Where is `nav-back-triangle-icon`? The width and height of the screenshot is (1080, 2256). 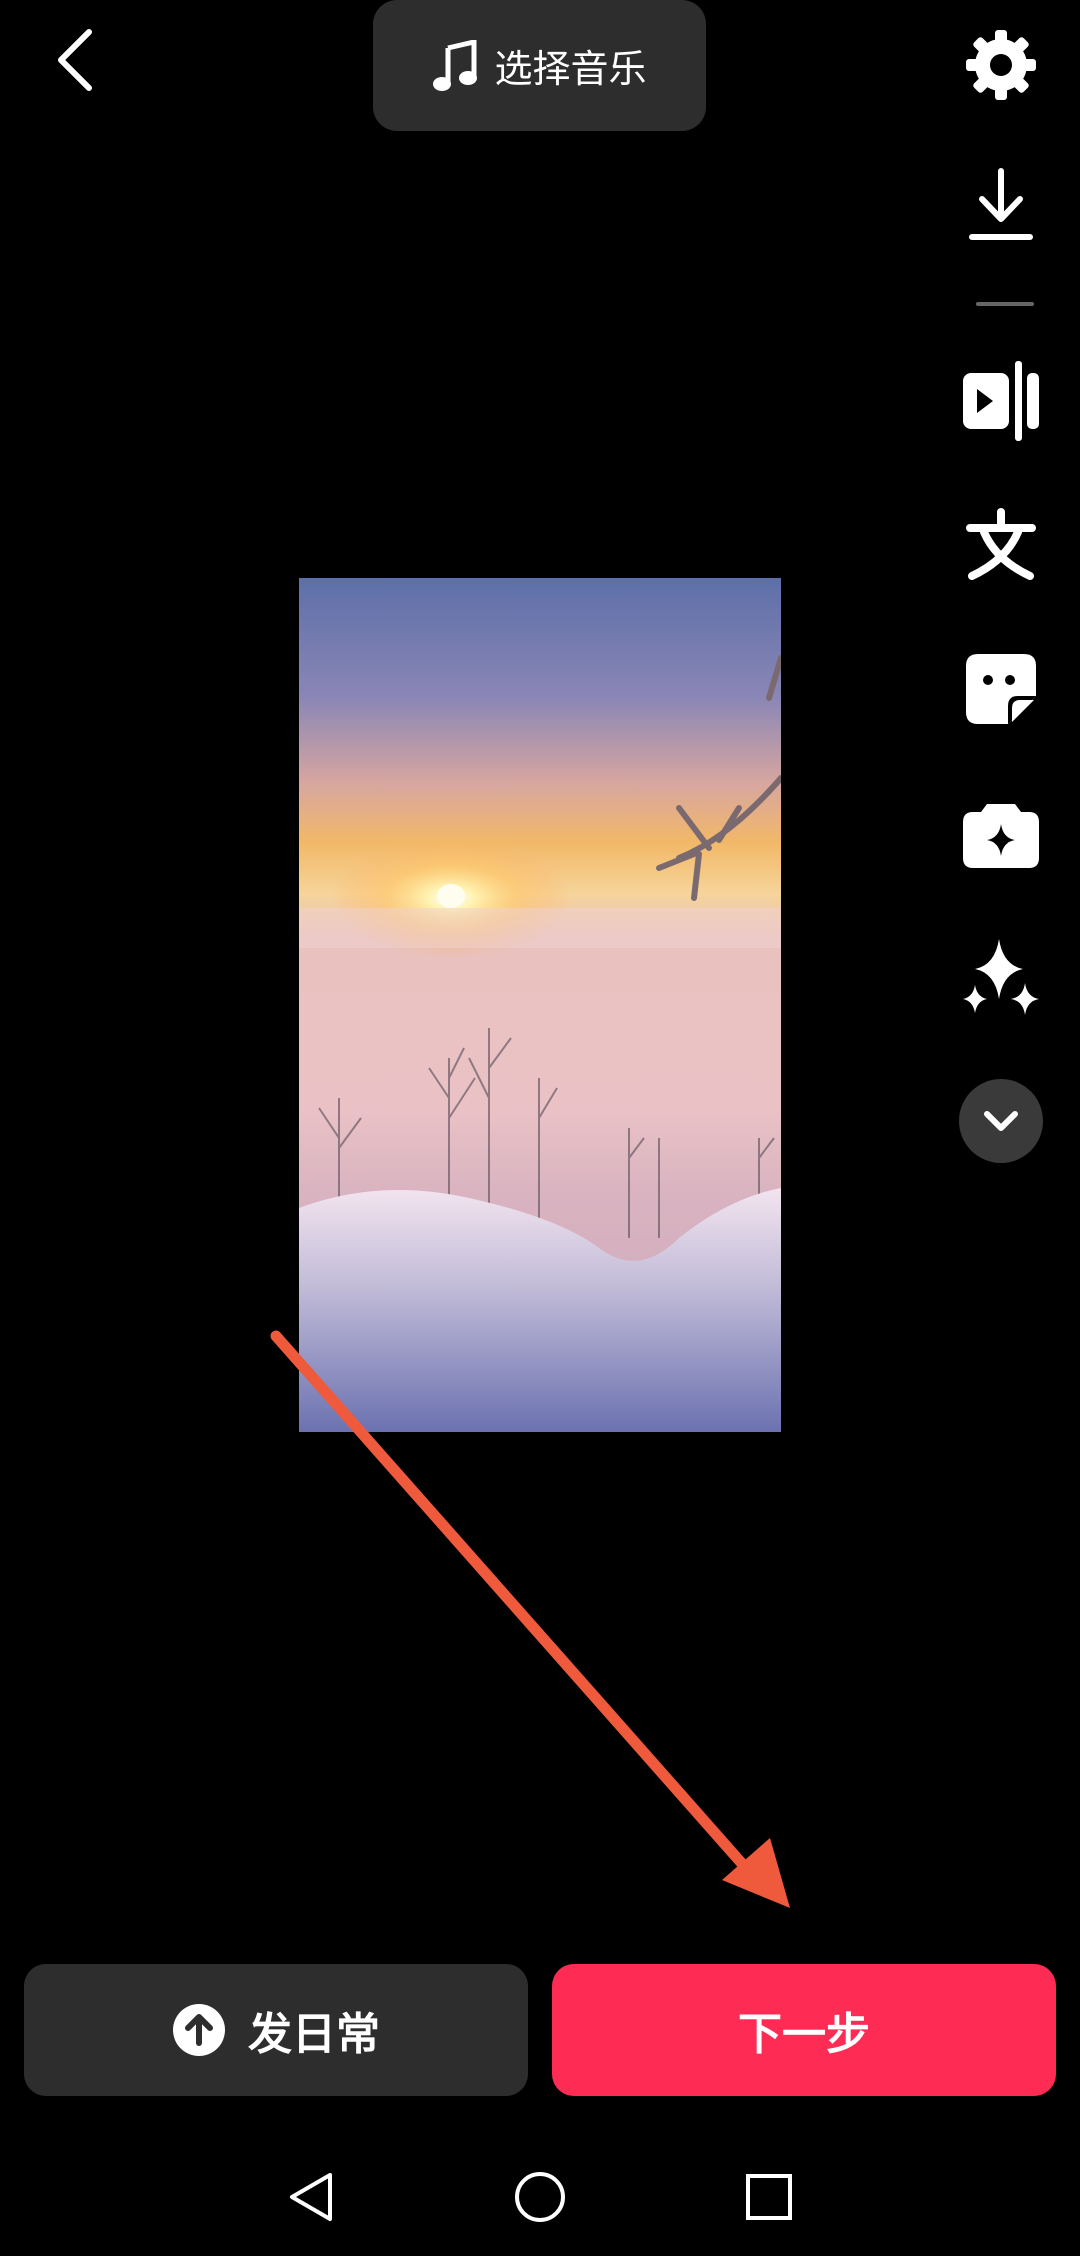
nav-back-triangle-icon is located at coordinates (311, 2197).